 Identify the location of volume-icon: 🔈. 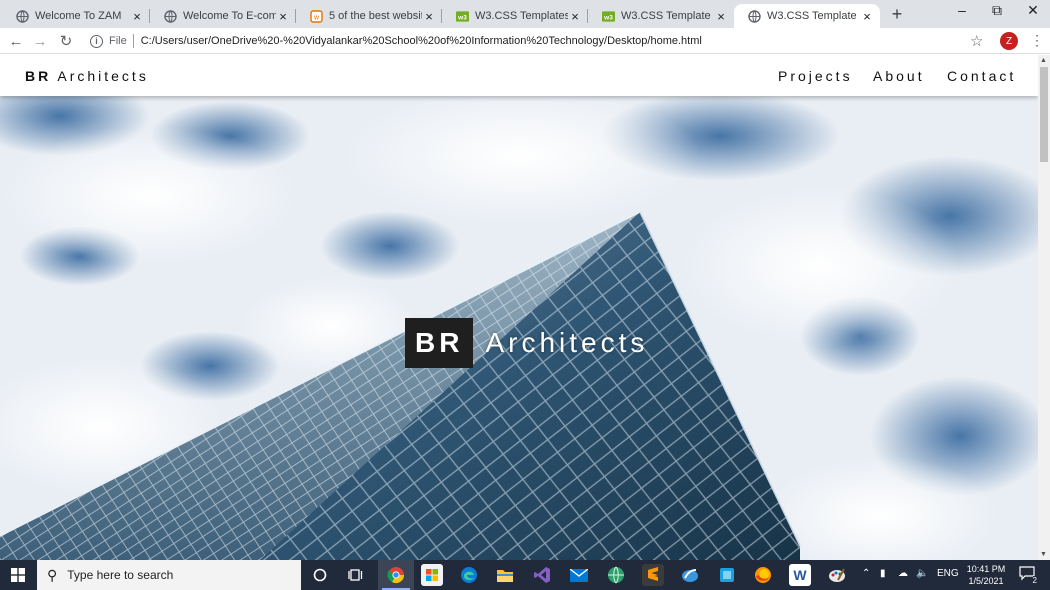
(922, 573).